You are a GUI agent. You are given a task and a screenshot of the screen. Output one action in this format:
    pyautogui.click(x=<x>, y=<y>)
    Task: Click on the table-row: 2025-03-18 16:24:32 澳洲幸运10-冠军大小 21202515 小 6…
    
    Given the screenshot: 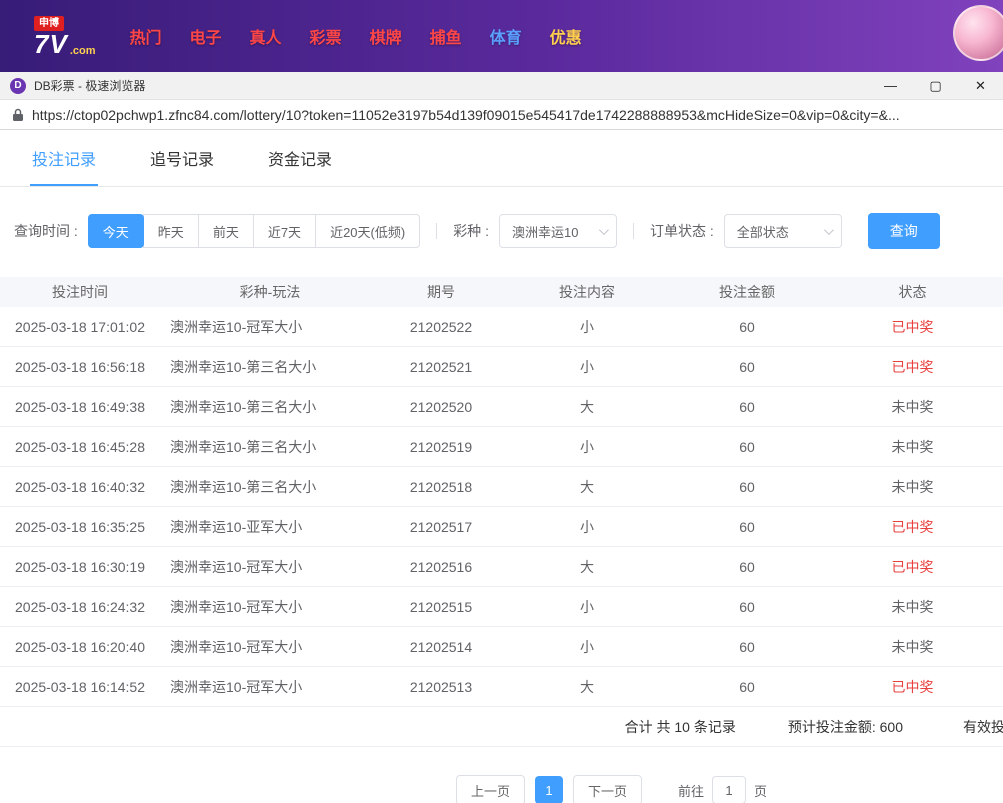 What is the action you would take?
    pyautogui.click(x=501, y=607)
    